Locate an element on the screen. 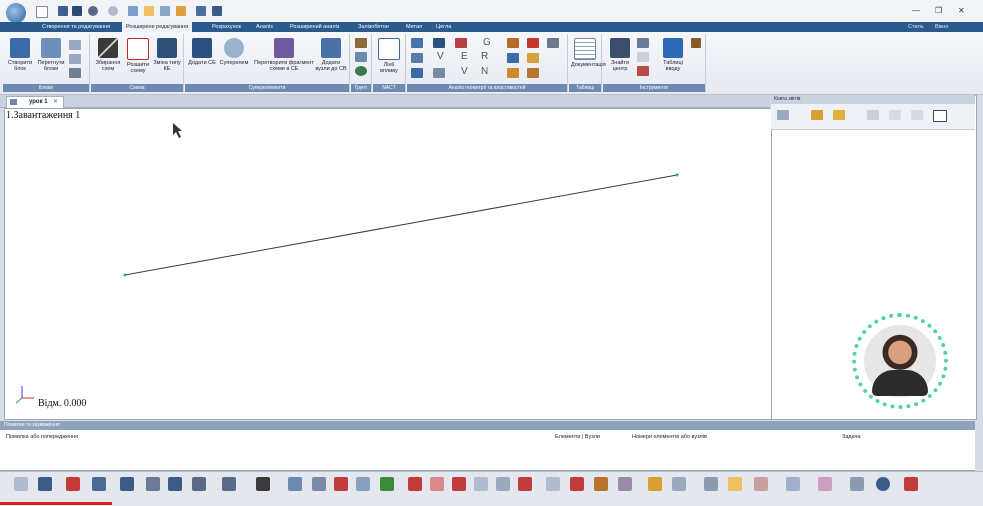 The width and height of the screenshot is (983, 506). close-button: ✕ is located at coordinates (961, 10).